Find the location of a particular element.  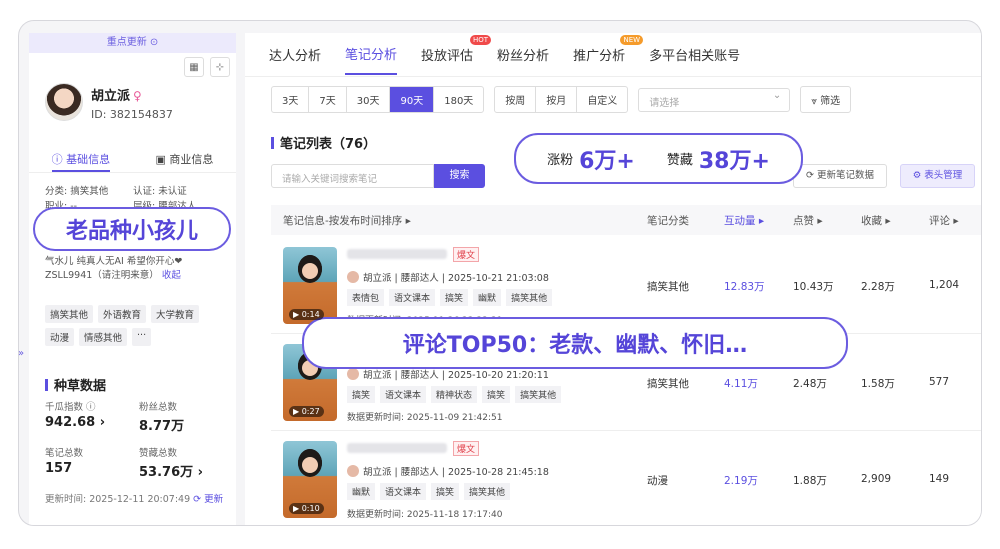

tab-kol-analysis: 达人分析 is located at coordinates (295, 59).